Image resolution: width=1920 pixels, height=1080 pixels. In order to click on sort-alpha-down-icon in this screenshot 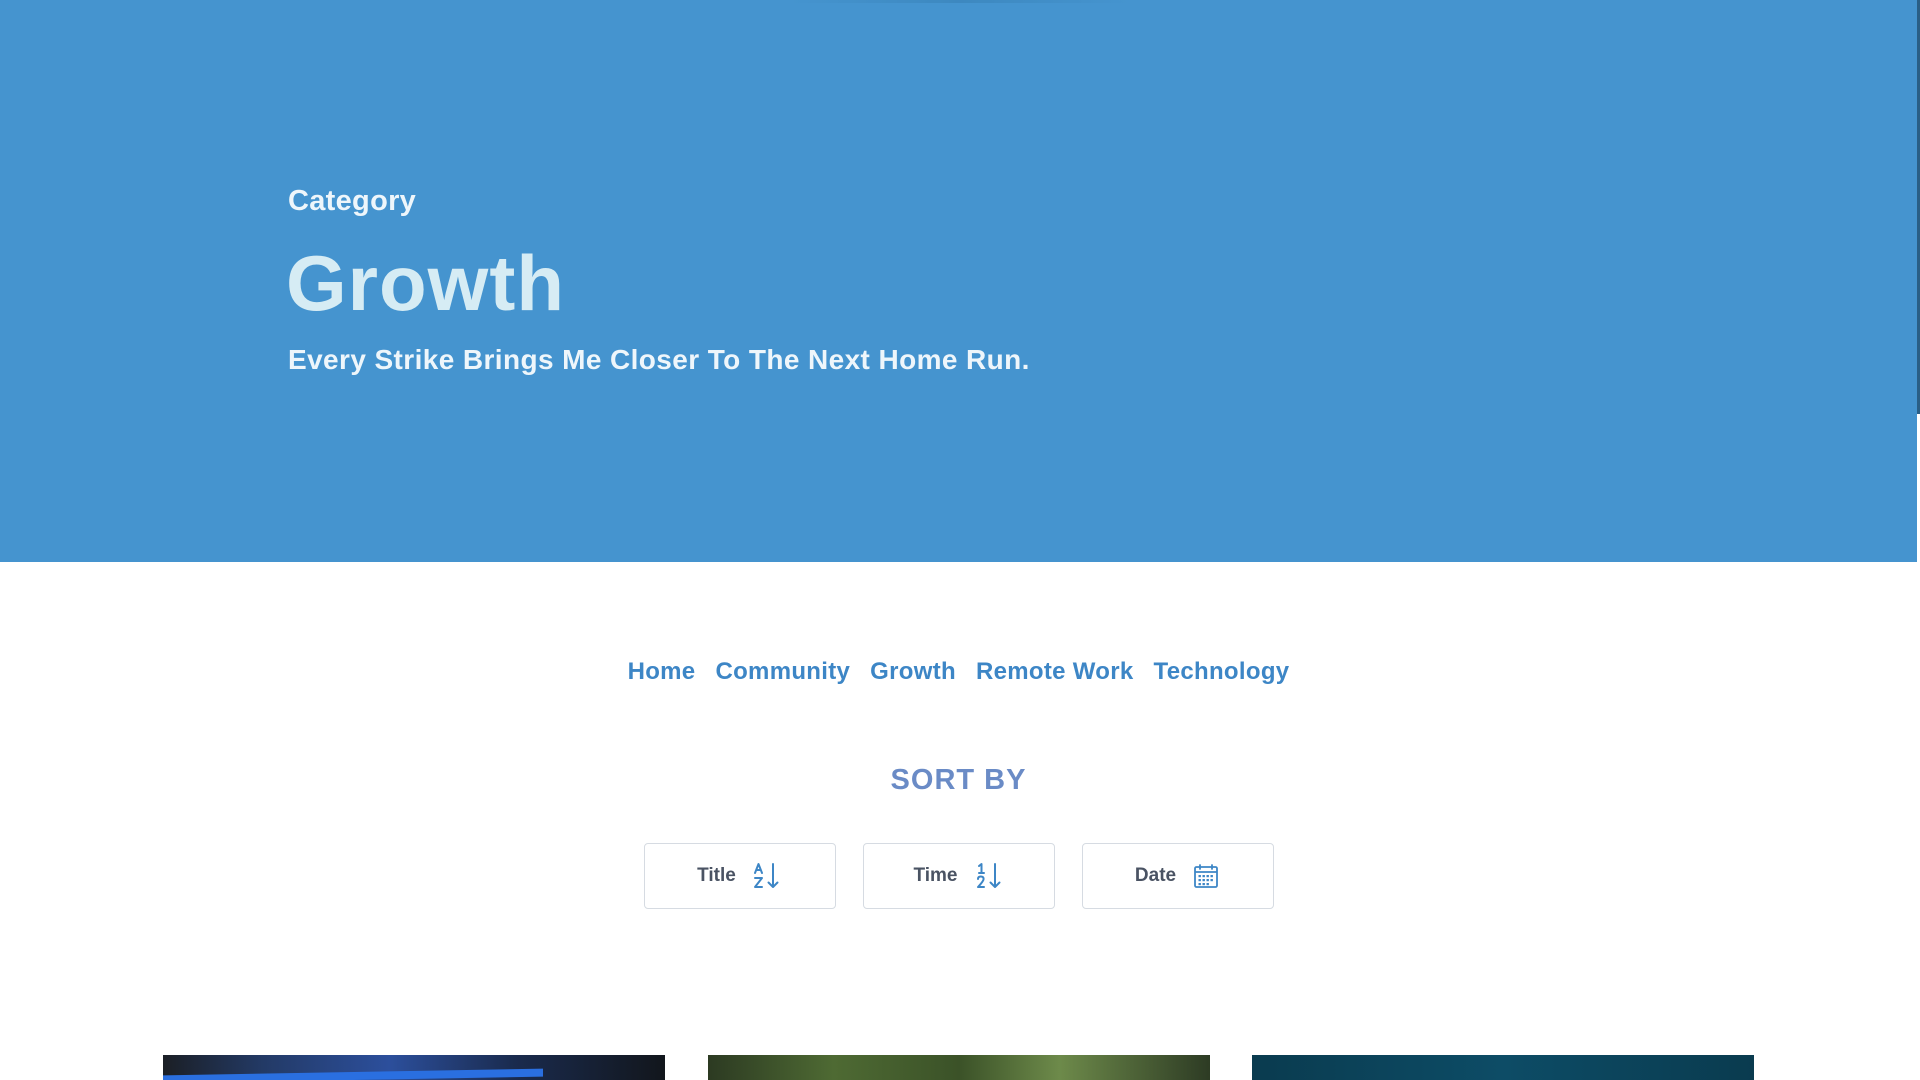, I will do `click(767, 876)`.